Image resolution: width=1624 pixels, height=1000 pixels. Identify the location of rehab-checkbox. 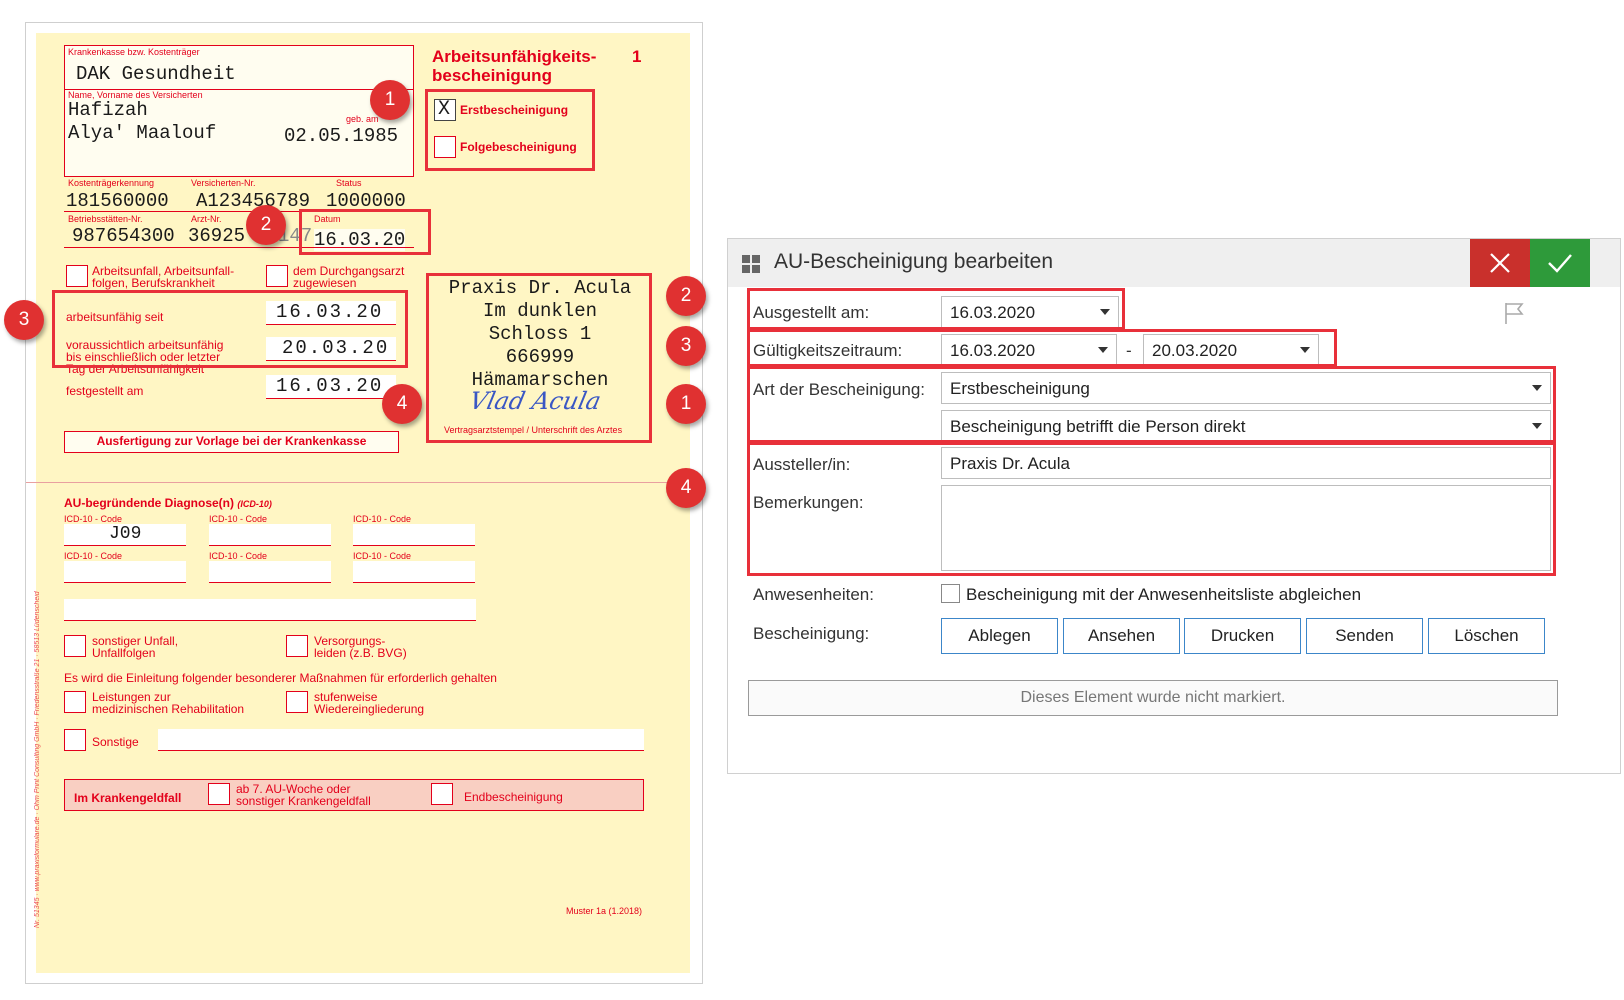
(75, 702).